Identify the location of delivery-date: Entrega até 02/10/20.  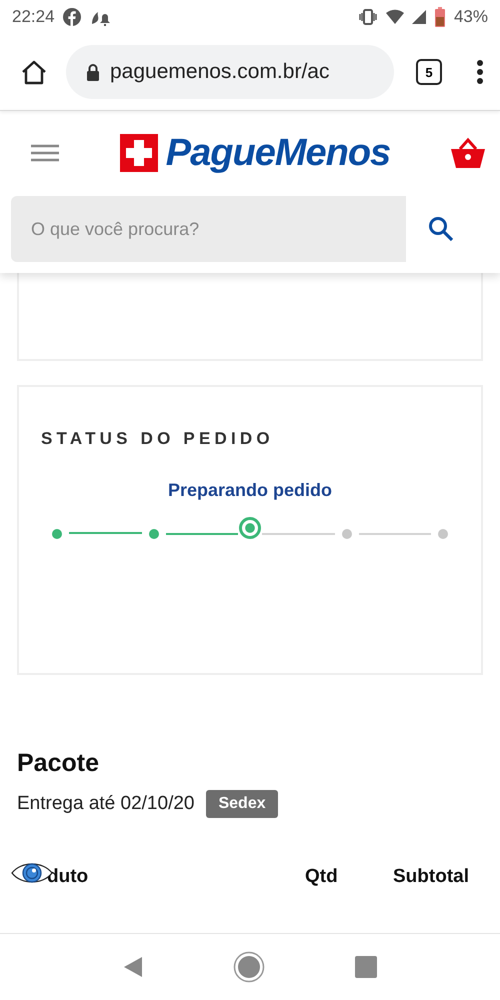
(105, 804).